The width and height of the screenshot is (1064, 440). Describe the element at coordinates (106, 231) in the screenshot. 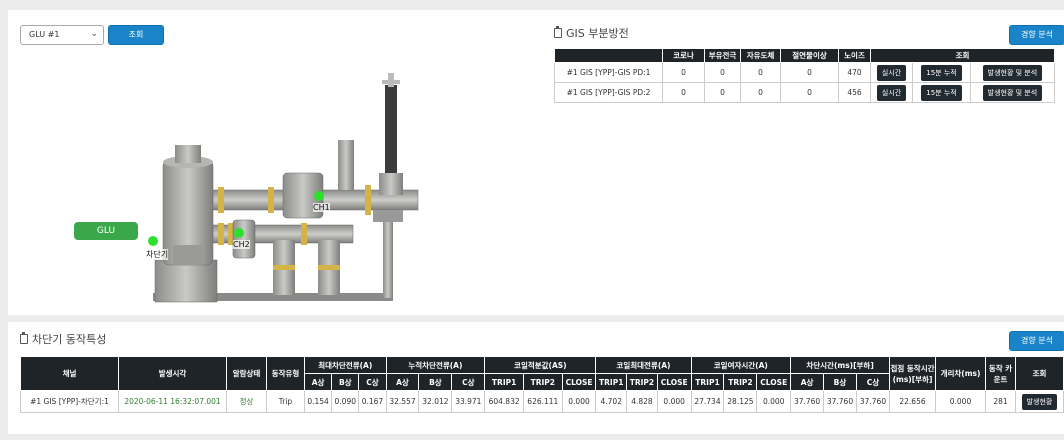

I see `glu-badge: GLU` at that location.